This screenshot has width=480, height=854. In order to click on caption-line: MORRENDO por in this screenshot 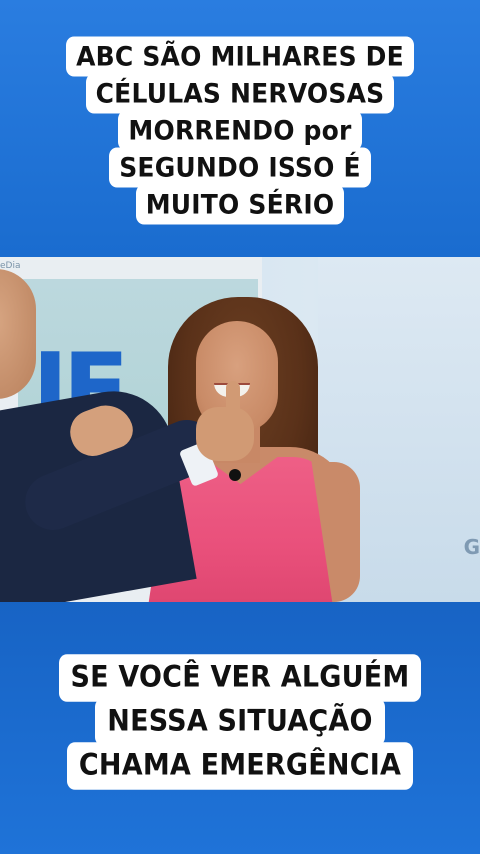, I will do `click(240, 130)`.